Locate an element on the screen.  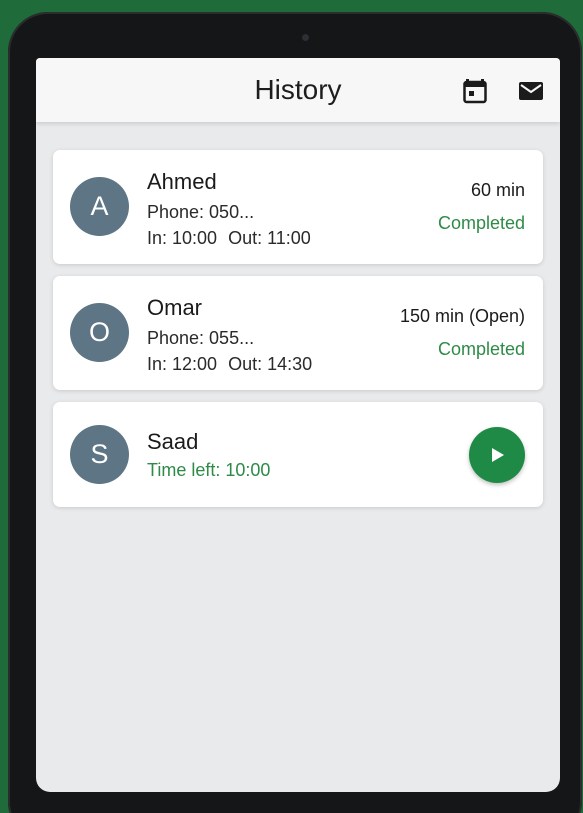
avatar: S is located at coordinates (99, 454).